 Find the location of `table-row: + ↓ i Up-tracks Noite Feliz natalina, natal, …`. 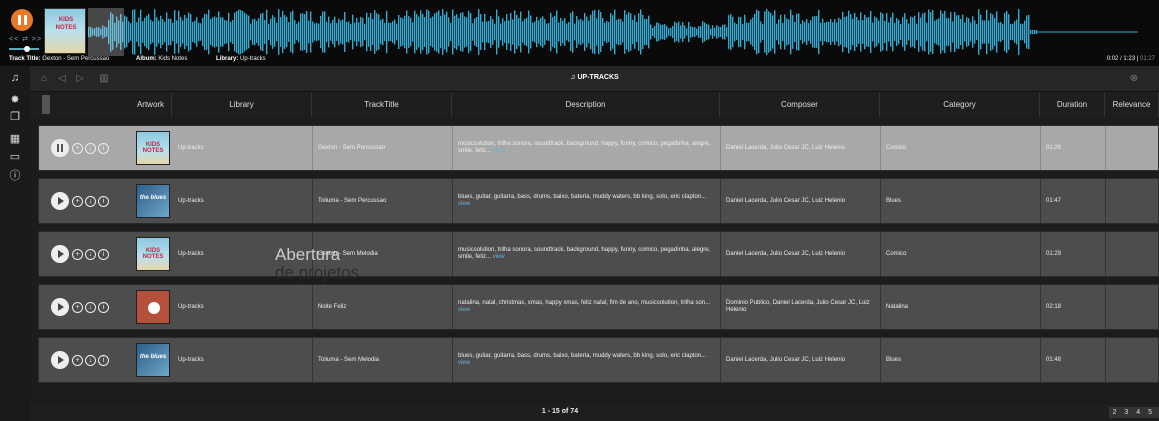

table-row: + ↓ i Up-tracks Noite Feliz natalina, natal, … is located at coordinates (598, 307).